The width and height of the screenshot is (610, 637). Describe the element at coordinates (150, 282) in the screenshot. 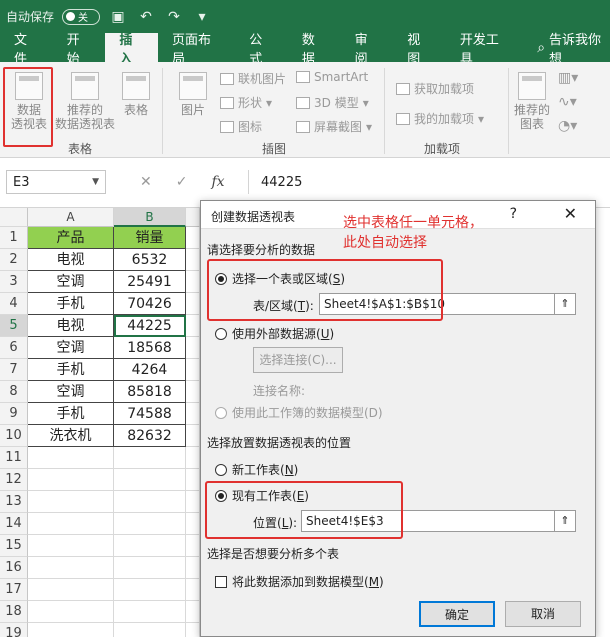

I see `table-cell: 25491` at that location.